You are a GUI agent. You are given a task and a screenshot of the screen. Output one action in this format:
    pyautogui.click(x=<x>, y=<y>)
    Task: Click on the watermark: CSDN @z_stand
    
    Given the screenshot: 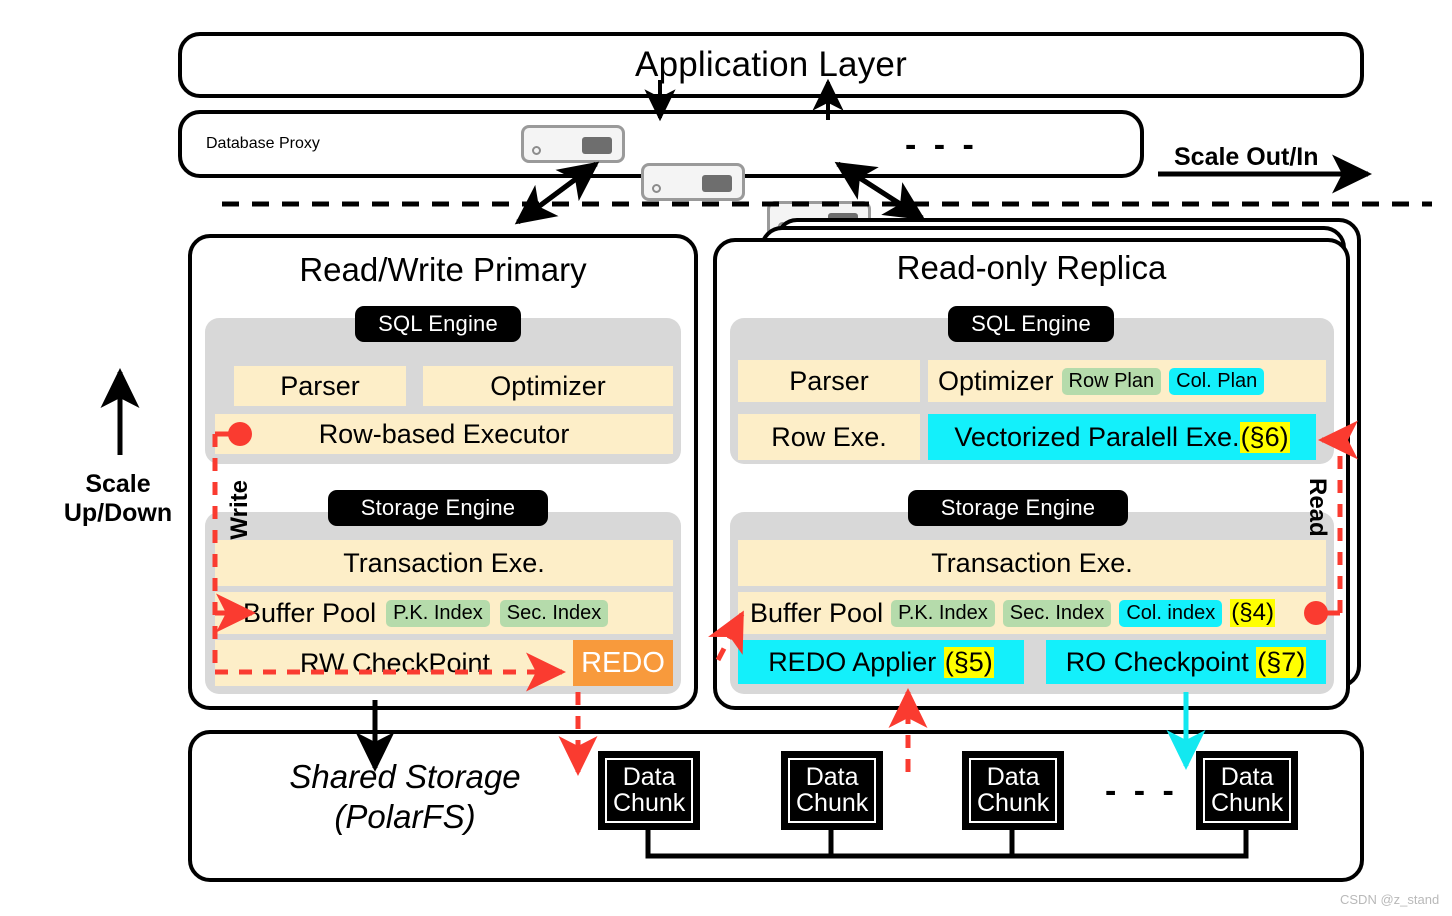 What is the action you would take?
    pyautogui.click(x=1390, y=899)
    